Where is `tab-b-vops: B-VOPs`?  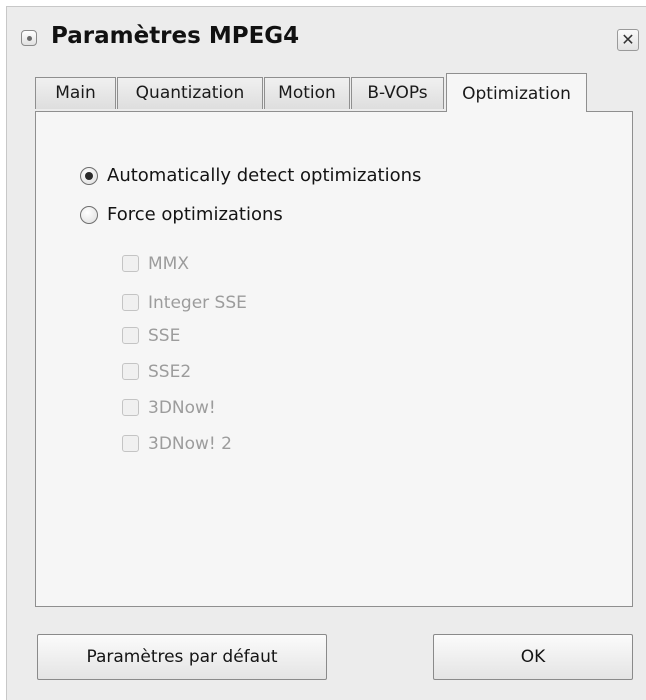
tab-b-vops: B-VOPs is located at coordinates (397, 93).